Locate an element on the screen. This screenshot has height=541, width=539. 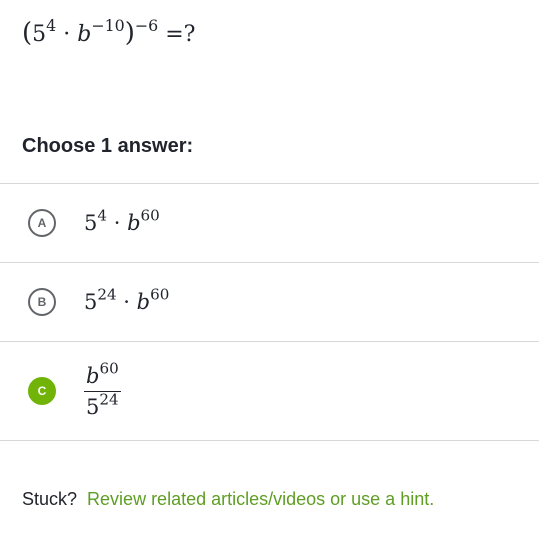
choice-letter-badge: B is located at coordinates (42, 302).